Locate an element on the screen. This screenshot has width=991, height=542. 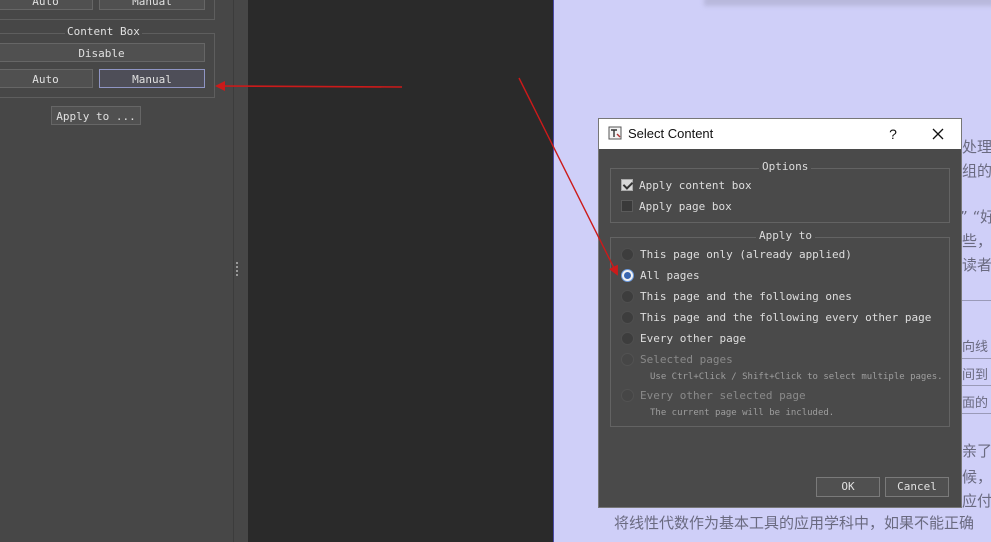
options-title: Options is located at coordinates (785, 166).